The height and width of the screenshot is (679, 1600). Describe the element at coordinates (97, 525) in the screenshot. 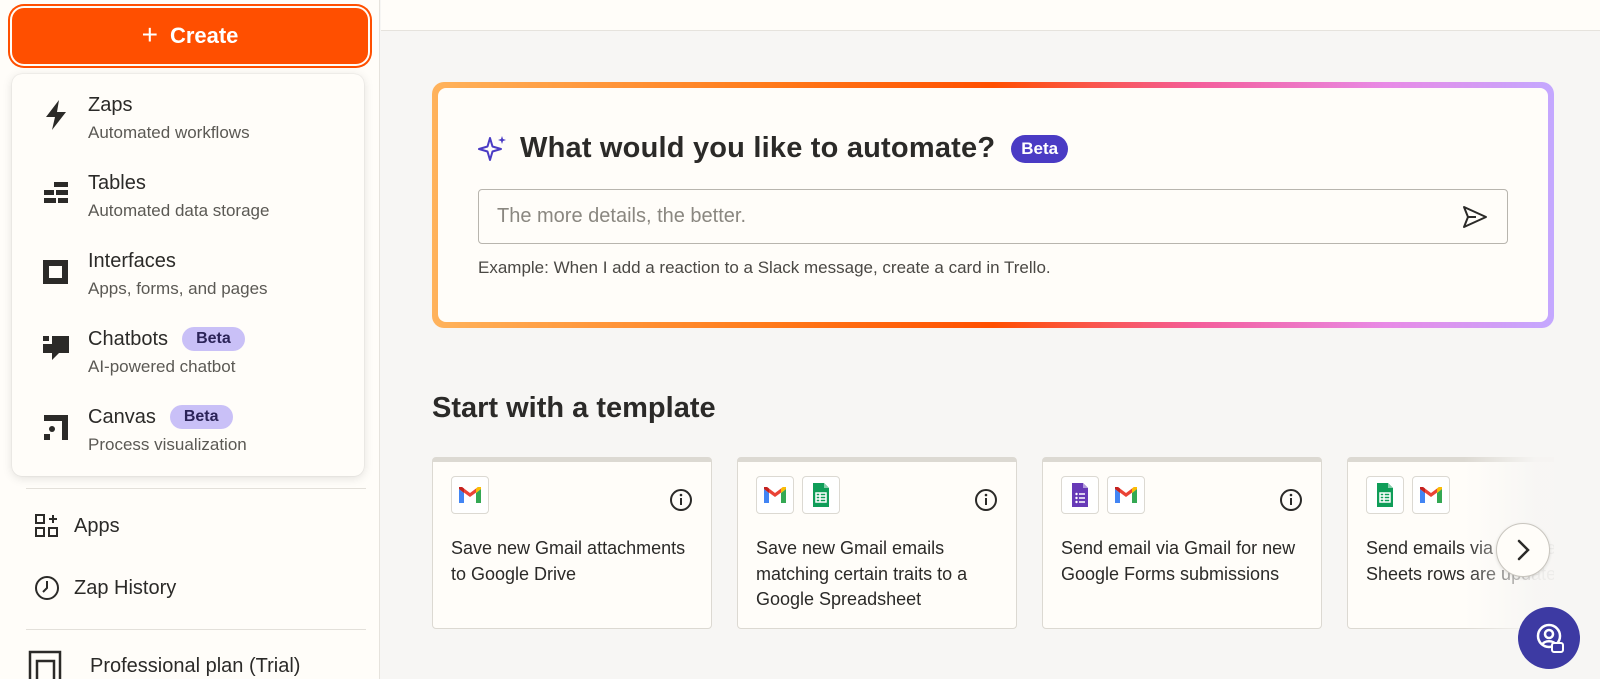

I see `sidebar-item-label: Apps` at that location.